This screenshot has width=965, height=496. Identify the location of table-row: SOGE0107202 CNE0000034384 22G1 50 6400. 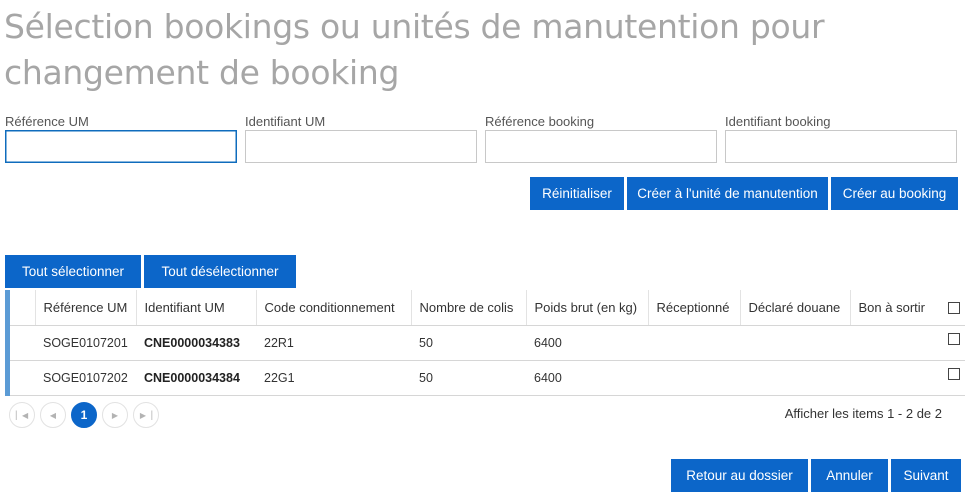
(487, 378).